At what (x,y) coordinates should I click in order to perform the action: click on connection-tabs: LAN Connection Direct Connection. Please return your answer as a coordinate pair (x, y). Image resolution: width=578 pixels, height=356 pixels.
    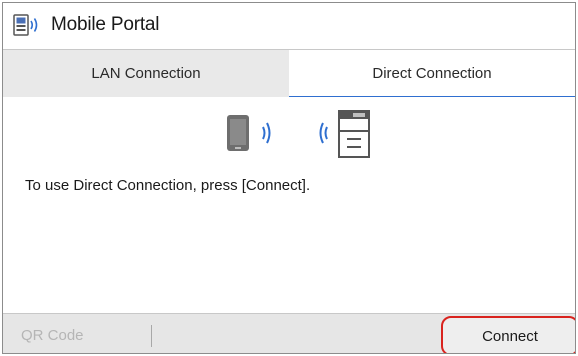
    Looking at the image, I should click on (289, 73).